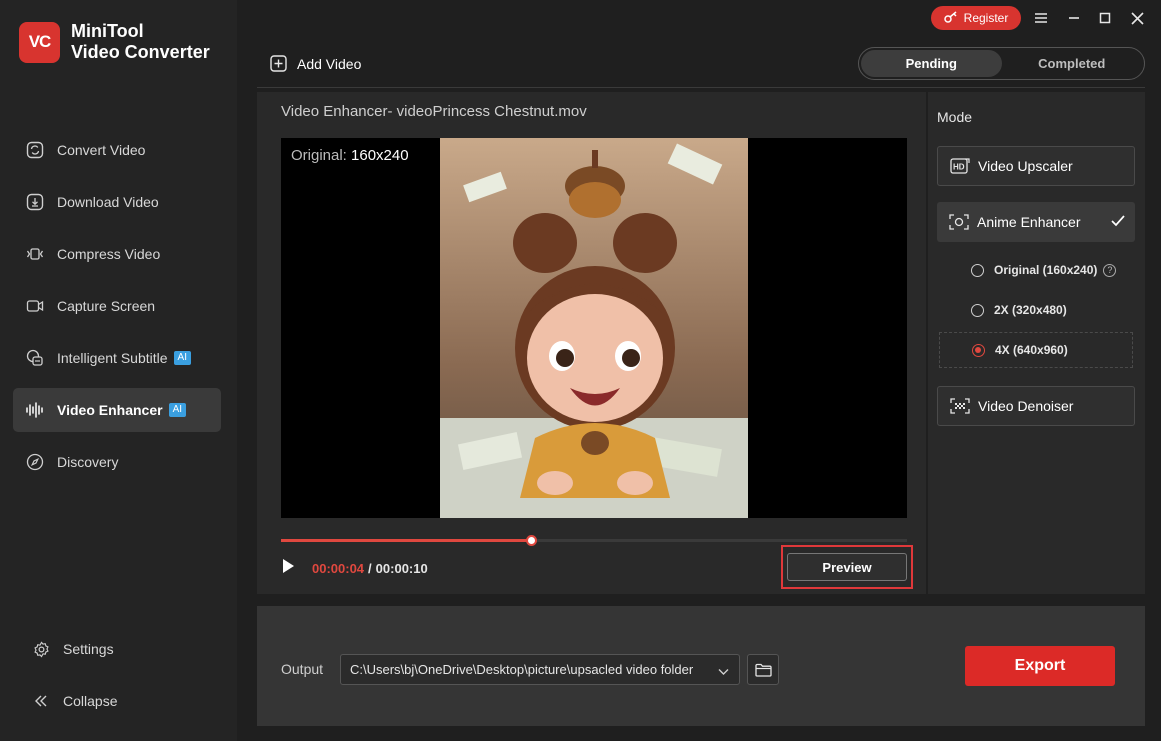 This screenshot has width=1161, height=741. Describe the element at coordinates (1031, 350) in the screenshot. I see `option-label: 4X (640x960)` at that location.